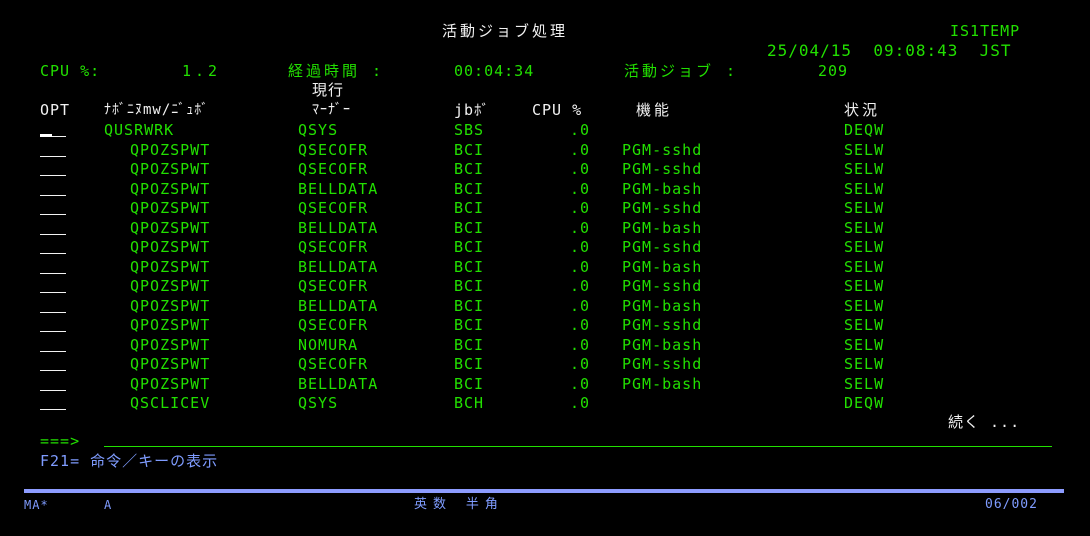 This screenshot has height=536, width=1090. I want to click on job-name: QSCLICEV, so click(170, 403).